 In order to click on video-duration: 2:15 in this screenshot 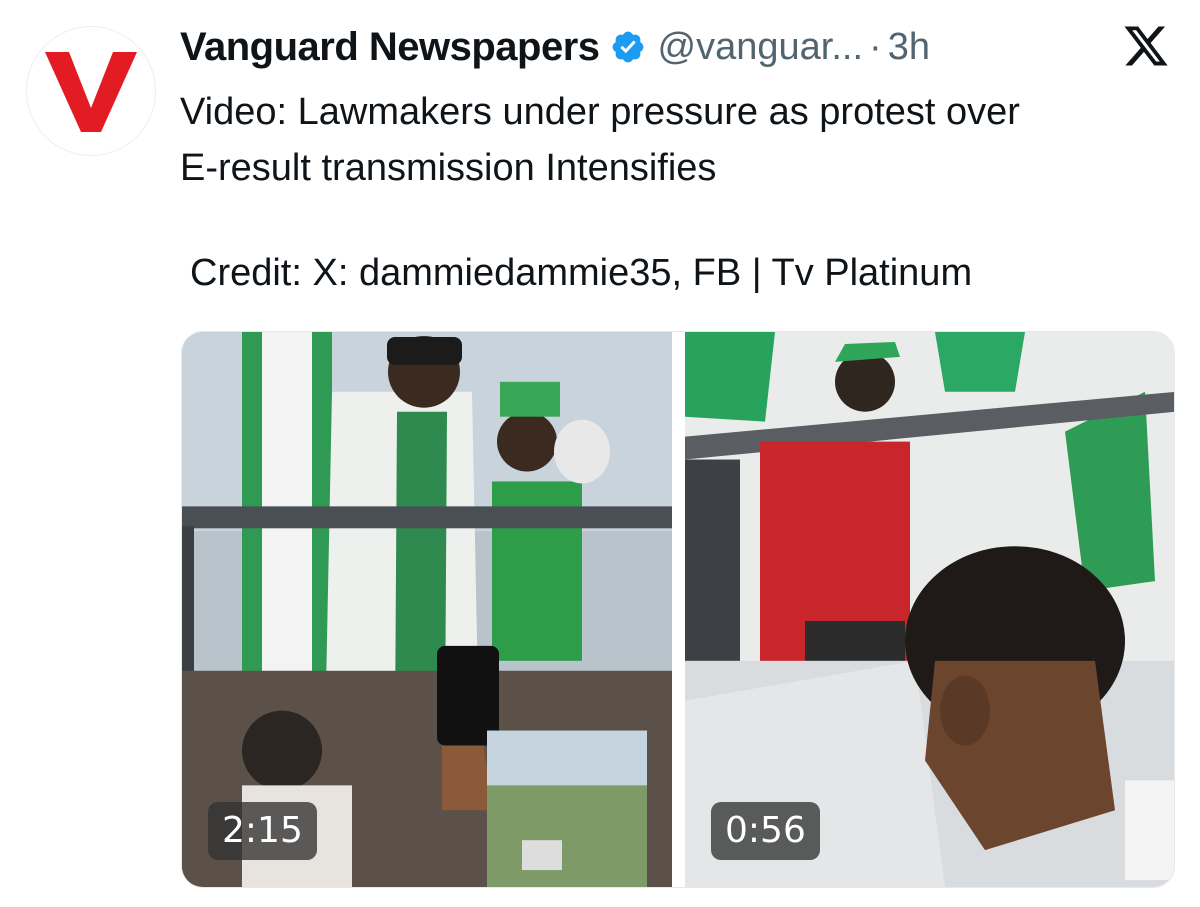, I will do `click(262, 831)`.